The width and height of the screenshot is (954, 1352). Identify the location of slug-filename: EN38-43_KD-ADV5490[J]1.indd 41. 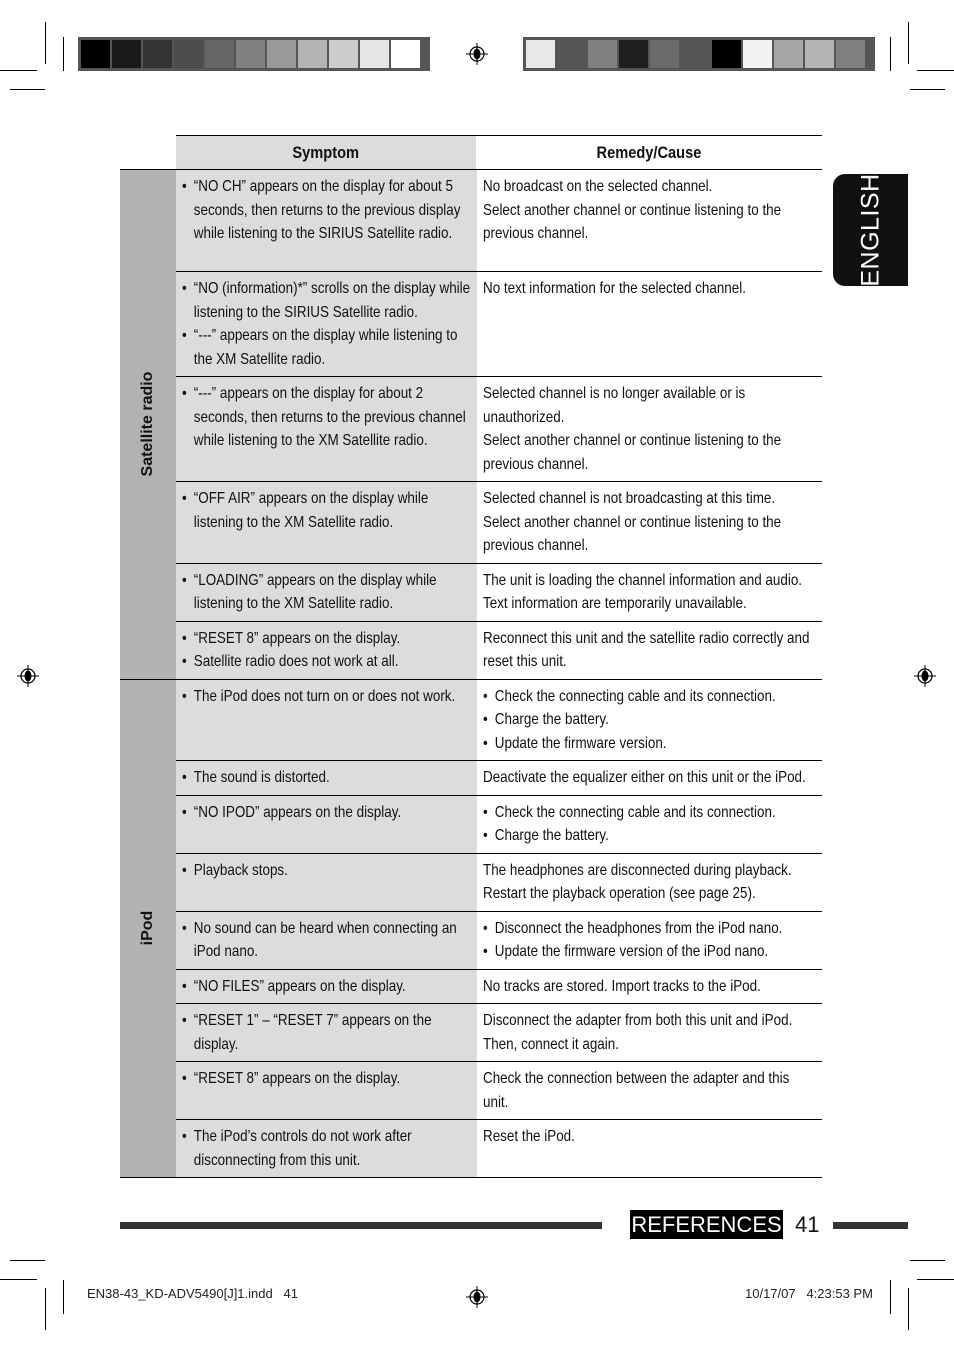
(193, 1293).